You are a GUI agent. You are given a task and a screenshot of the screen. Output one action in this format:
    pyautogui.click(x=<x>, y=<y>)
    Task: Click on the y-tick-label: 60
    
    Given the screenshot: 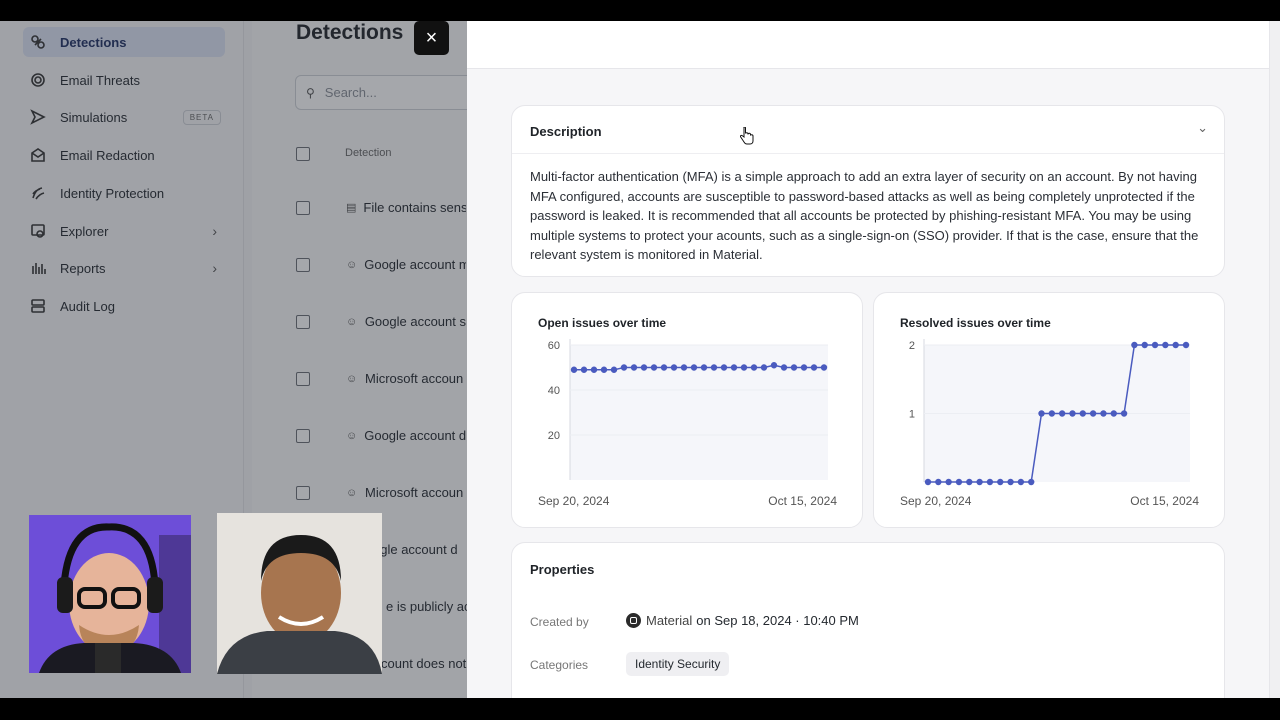 What is the action you would take?
    pyautogui.click(x=554, y=346)
    